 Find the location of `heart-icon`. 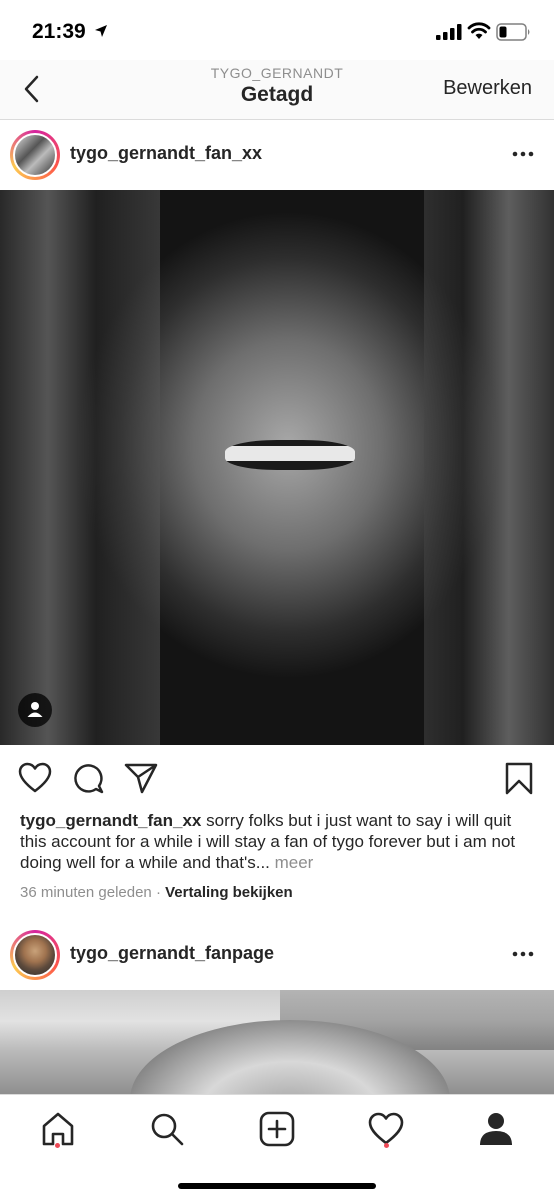

heart-icon is located at coordinates (35, 778).